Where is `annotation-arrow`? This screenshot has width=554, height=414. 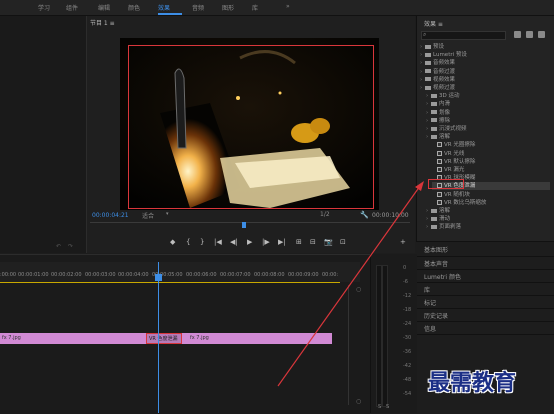 annotation-arrow is located at coordinates (350, 284).